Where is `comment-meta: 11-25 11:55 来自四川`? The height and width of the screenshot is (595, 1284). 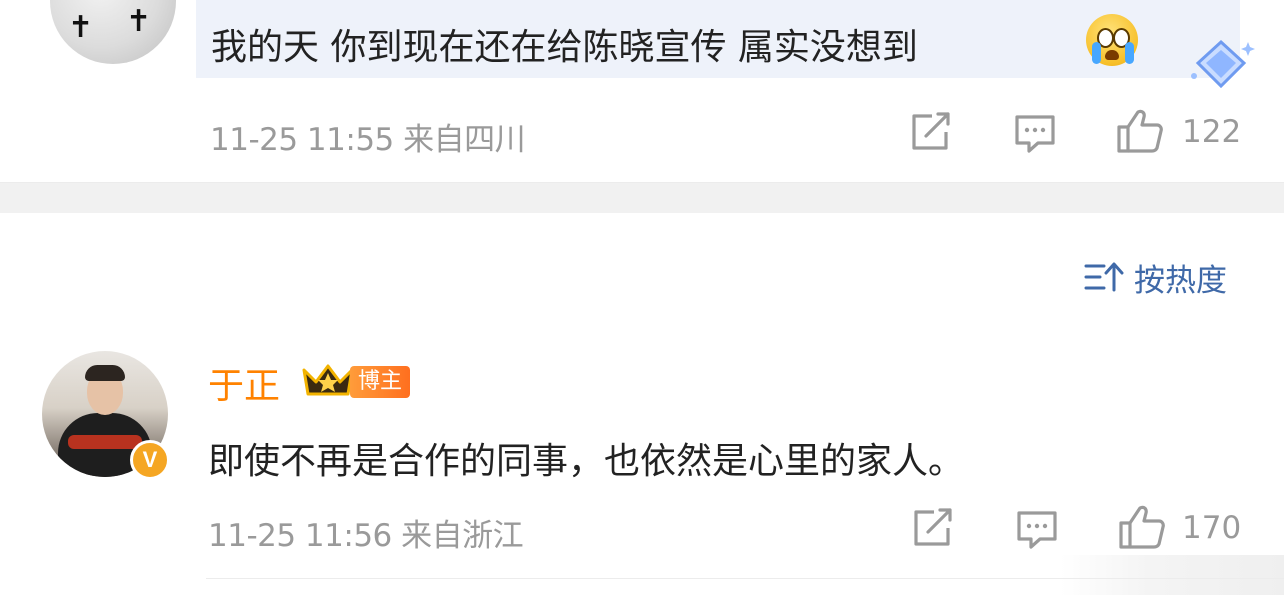
comment-meta: 11-25 11:55 来自四川 is located at coordinates (368, 136).